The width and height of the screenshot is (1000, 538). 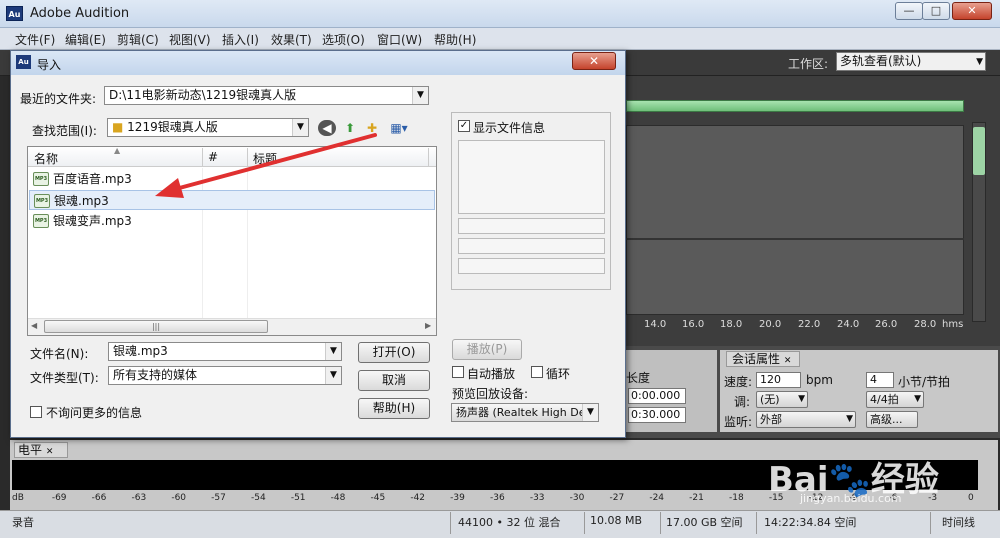 I want to click on help-button: 帮助(H), so click(x=394, y=408).